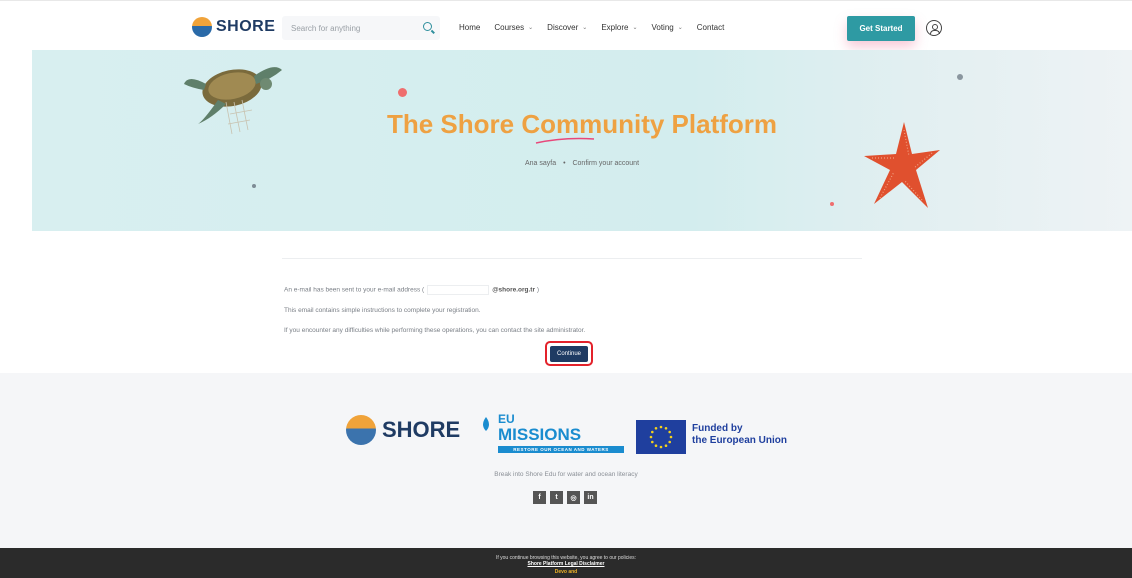  I want to click on nav-discover: Discover ⌄, so click(567, 27).